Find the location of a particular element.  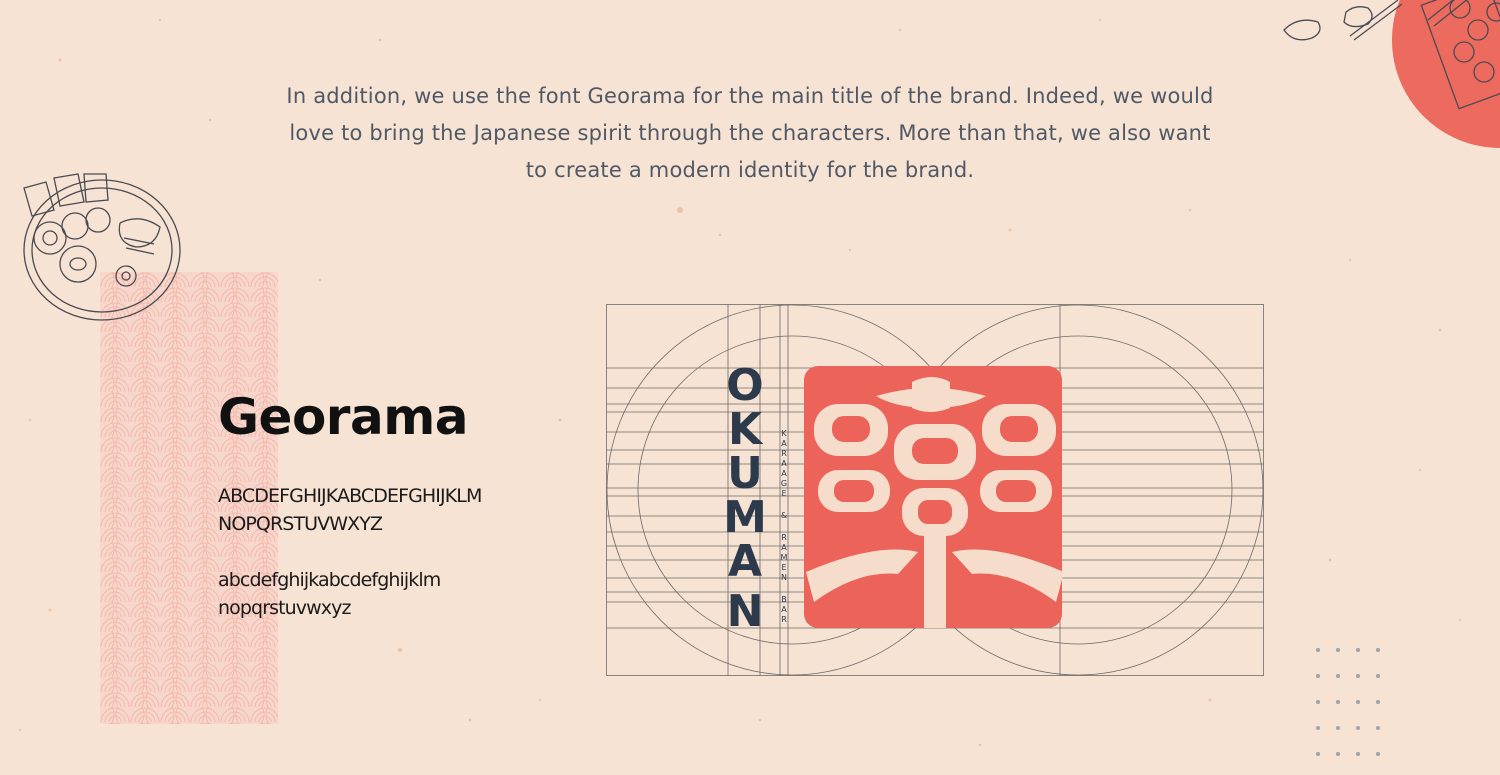

wordmark-letter: N is located at coordinates (745, 611).